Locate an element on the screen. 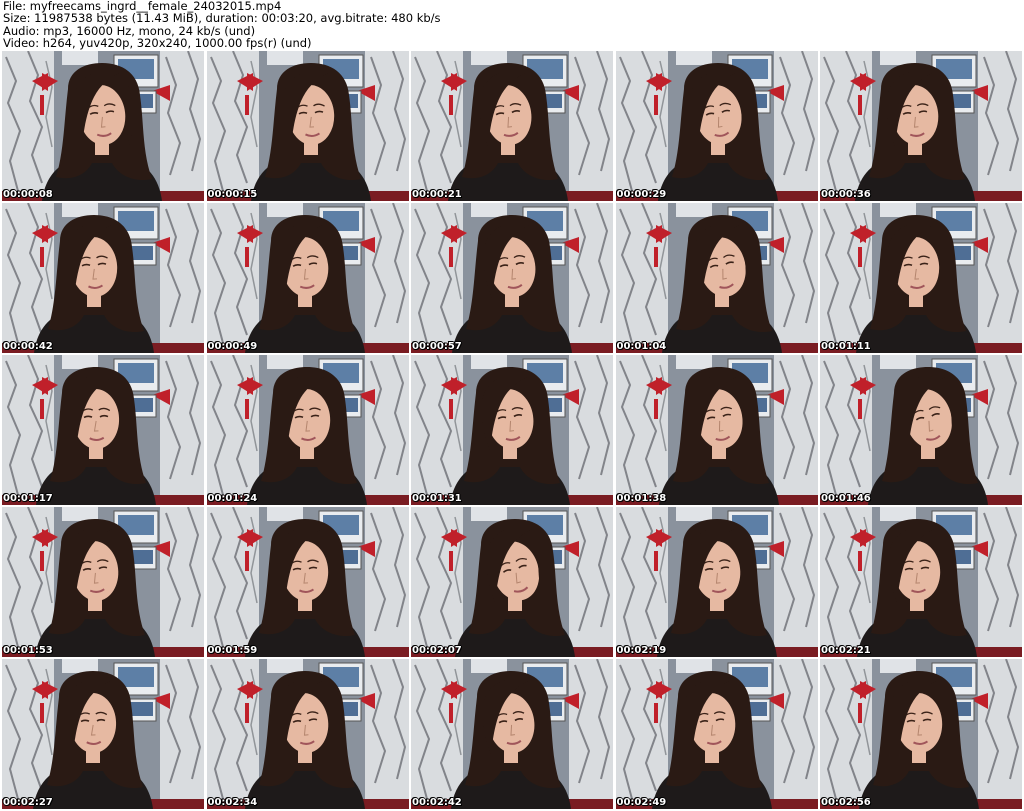  video-frame-thumbnail: 00:00:49 is located at coordinates (307, 278).